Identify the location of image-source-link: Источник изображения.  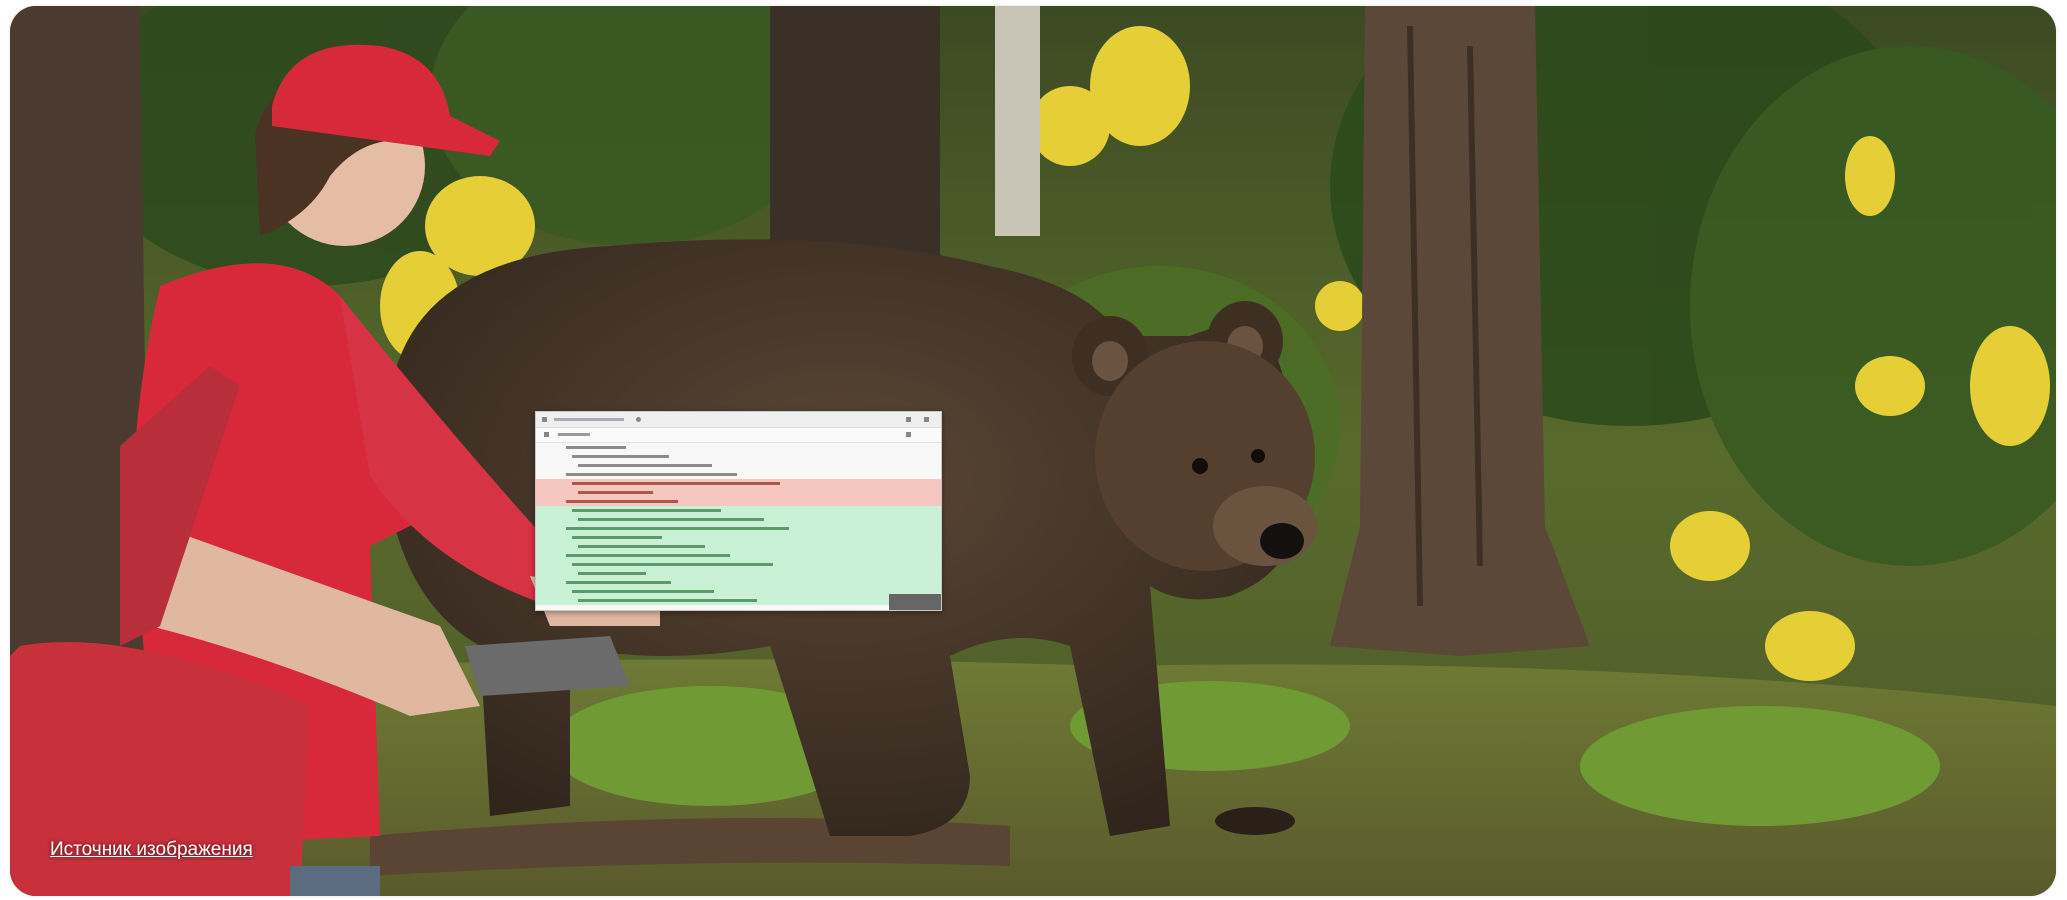
(151, 850).